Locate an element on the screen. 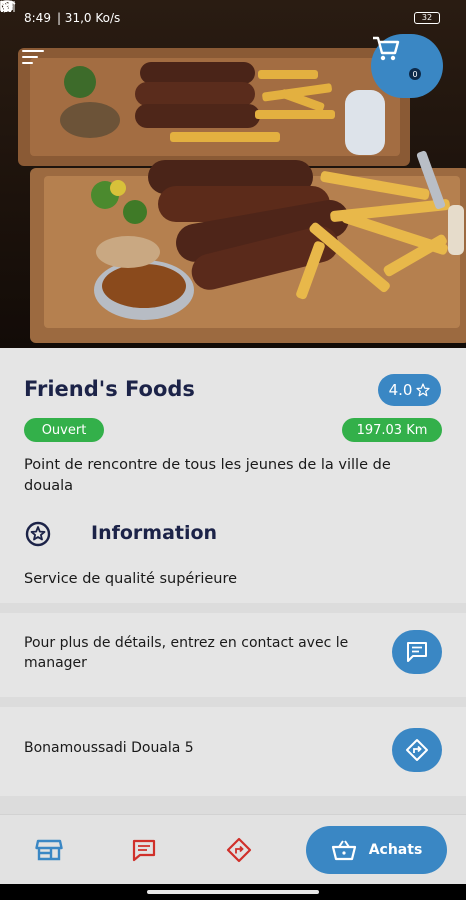 The height and width of the screenshot is (900, 466). contact-manager-button is located at coordinates (417, 652).